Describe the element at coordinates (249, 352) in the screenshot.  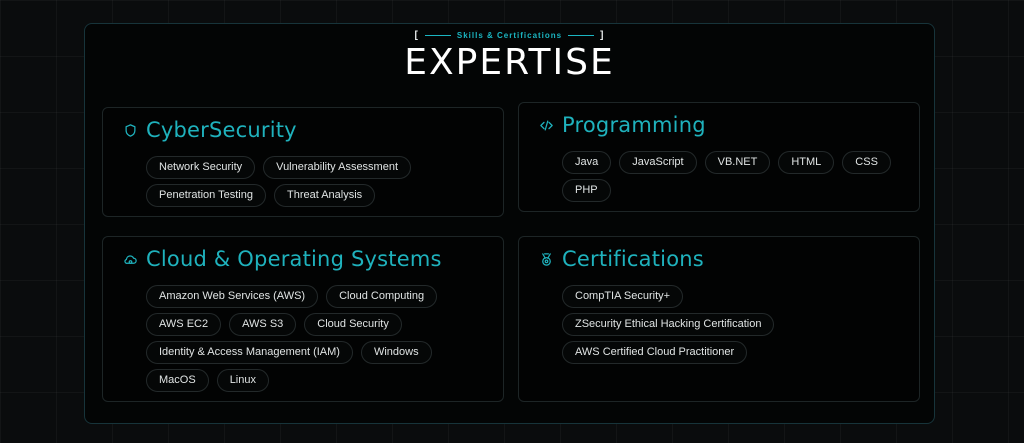
I see `skill-tag: Identity & Access Management (IAM)` at that location.